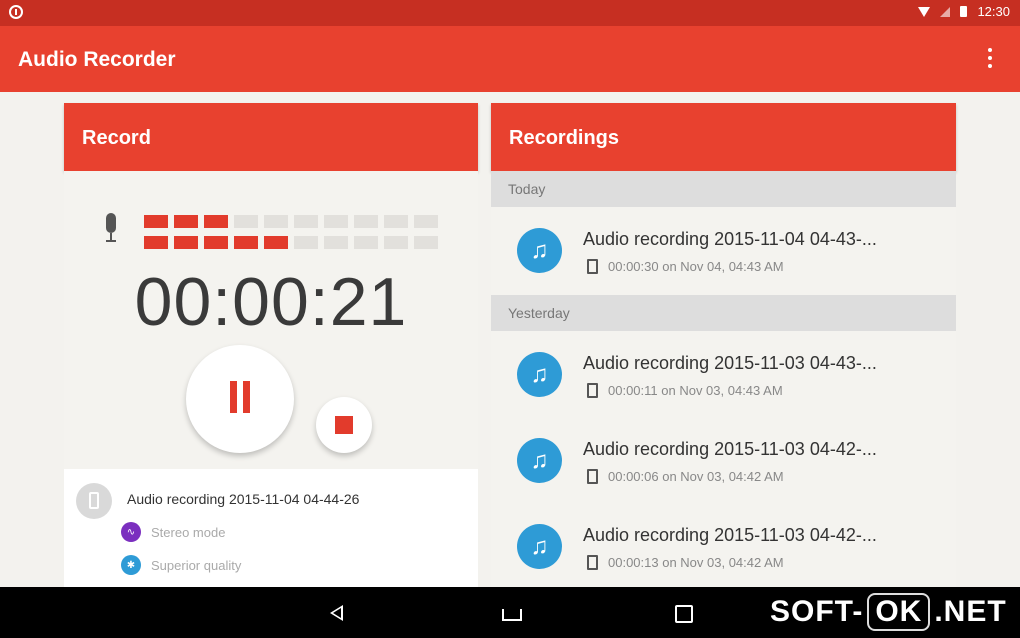  I want to click on device-icon, so click(94, 501).